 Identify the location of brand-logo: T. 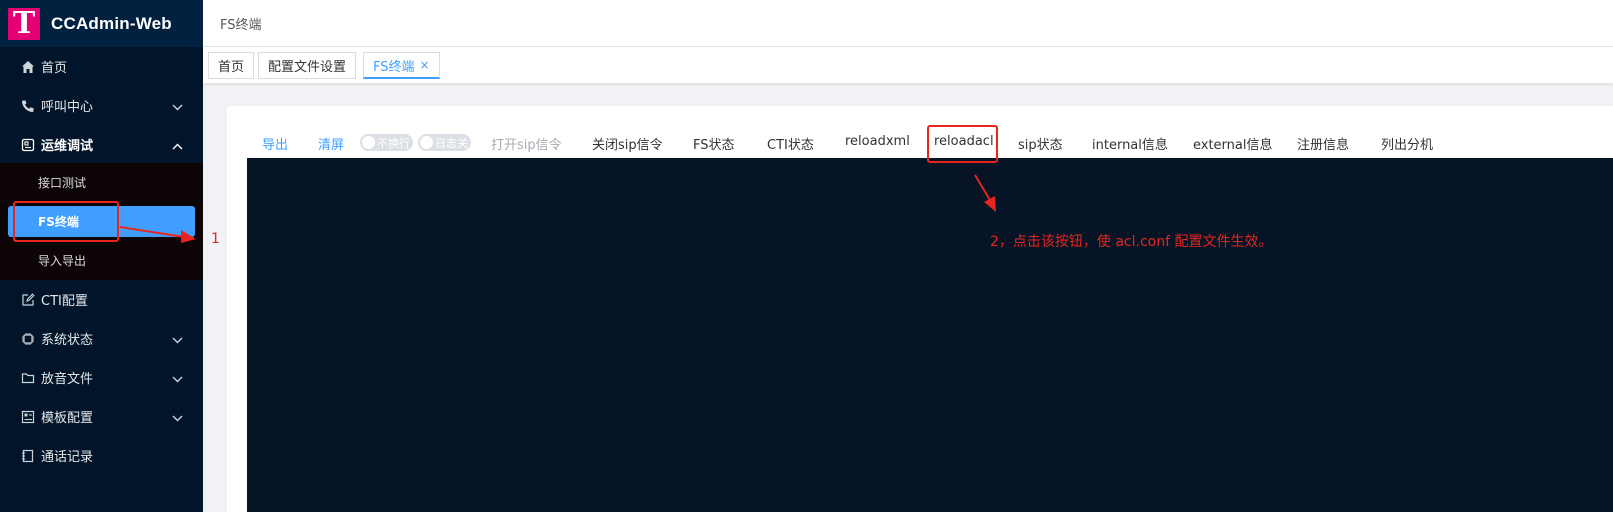
(24, 23).